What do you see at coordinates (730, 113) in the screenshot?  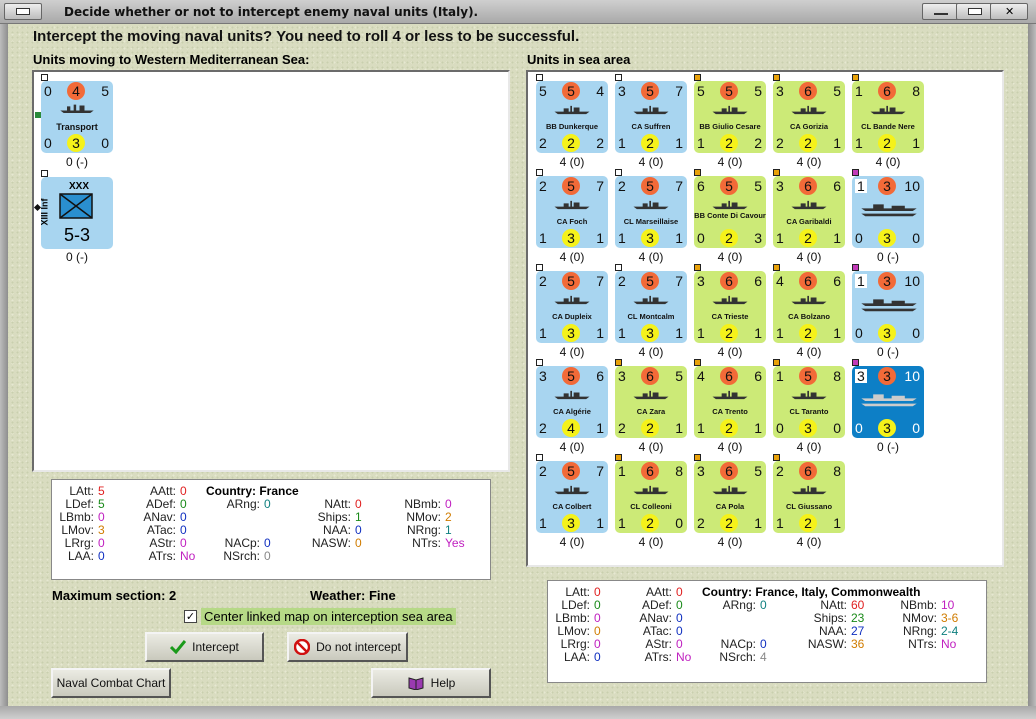 I see `naval-unit-counter: 5 5 5 BB Giulio Cesare 1 2 2` at bounding box center [730, 113].